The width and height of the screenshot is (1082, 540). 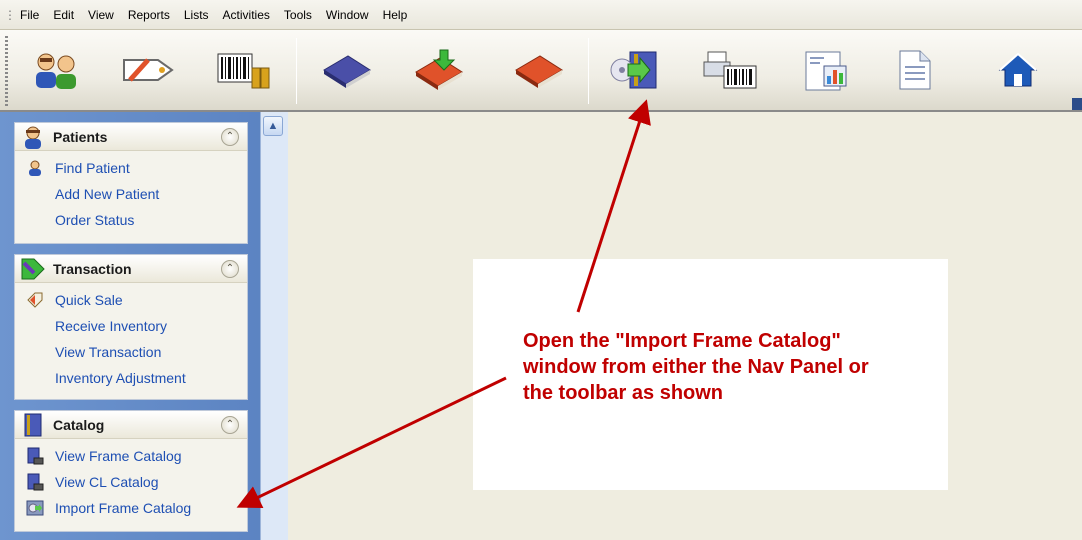 I want to click on nav-item-inventory-adjustment: Inventory Adjustment, so click(x=131, y=378).